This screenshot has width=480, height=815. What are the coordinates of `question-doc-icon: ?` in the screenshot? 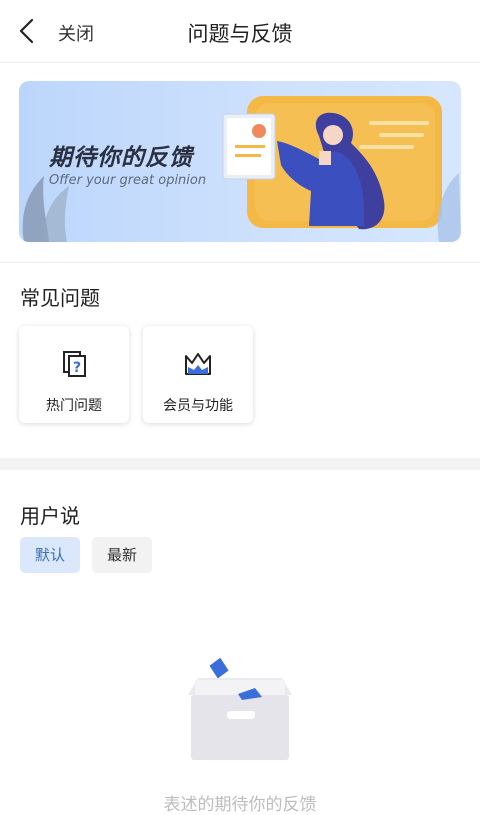 It's located at (74, 364).